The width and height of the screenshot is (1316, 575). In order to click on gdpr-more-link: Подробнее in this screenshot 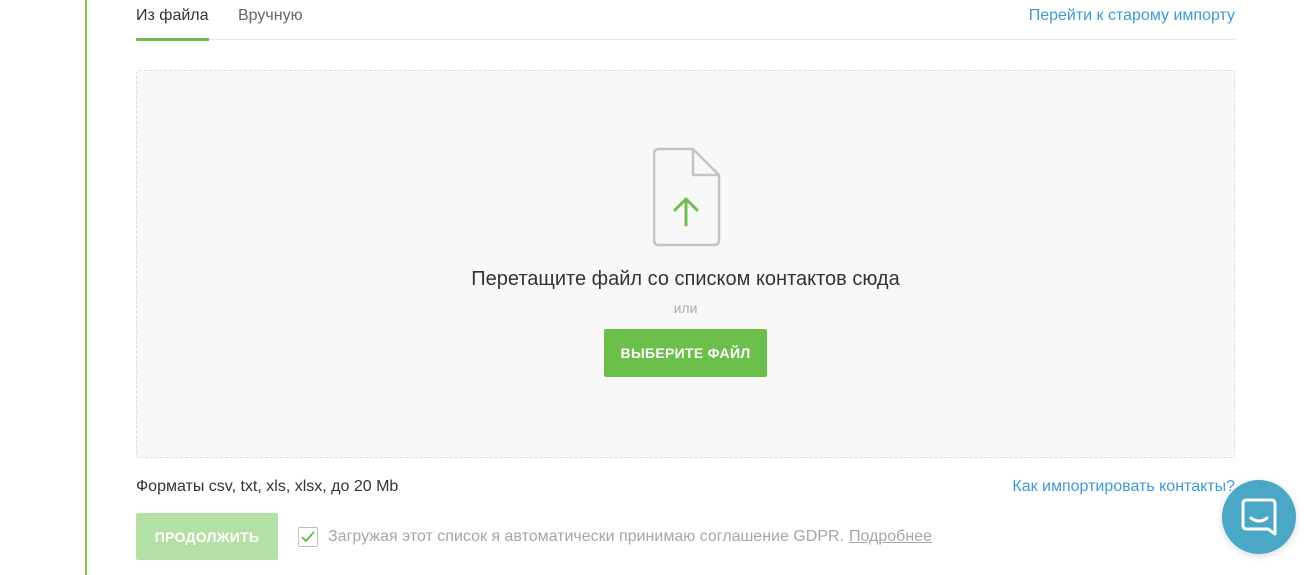, I will do `click(890, 537)`.